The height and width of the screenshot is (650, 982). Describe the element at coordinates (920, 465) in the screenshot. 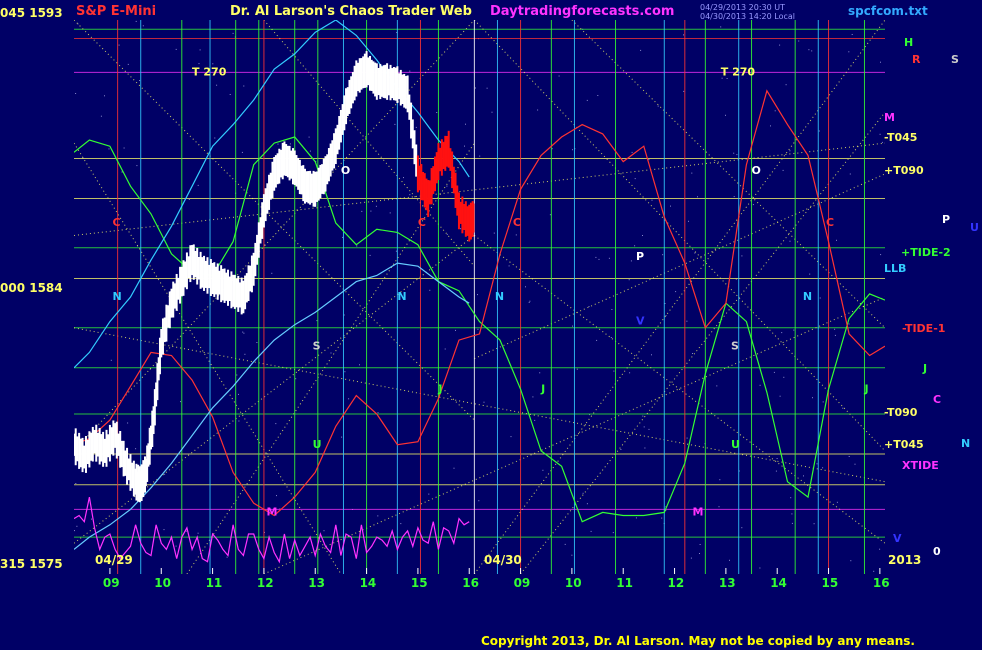

I see `legend-label: XTIDE` at that location.